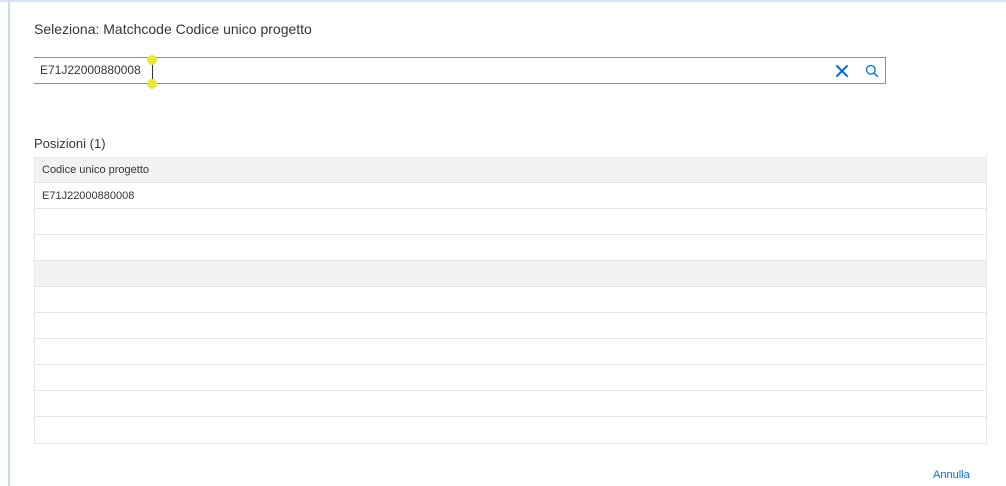 Image resolution: width=1006 pixels, height=486 pixels. What do you see at coordinates (152, 84) in the screenshot?
I see `selection-handle-bottom` at bounding box center [152, 84].